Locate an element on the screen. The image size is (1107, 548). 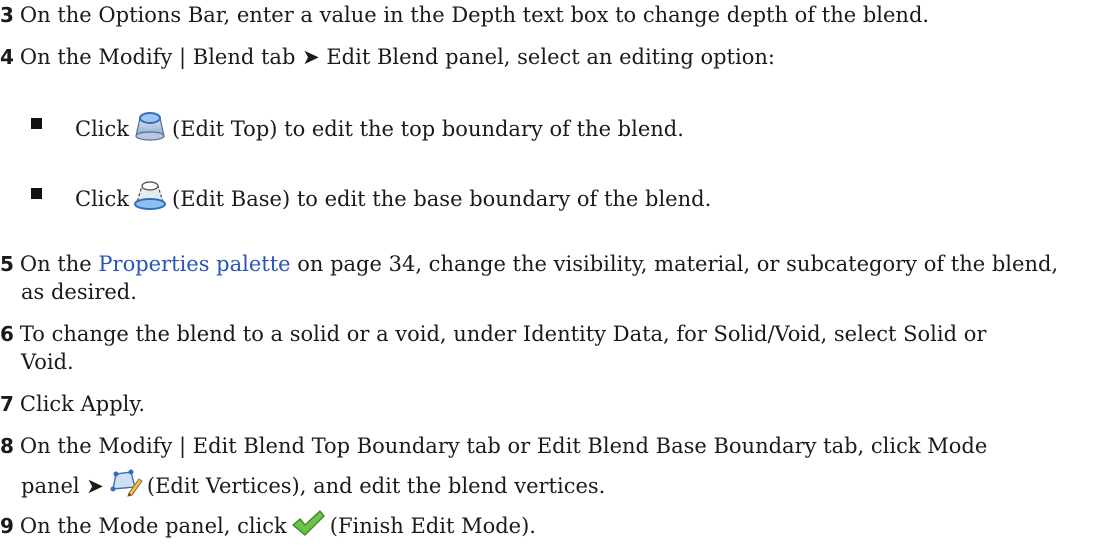
checkmark-icon is located at coordinates (308, 524).